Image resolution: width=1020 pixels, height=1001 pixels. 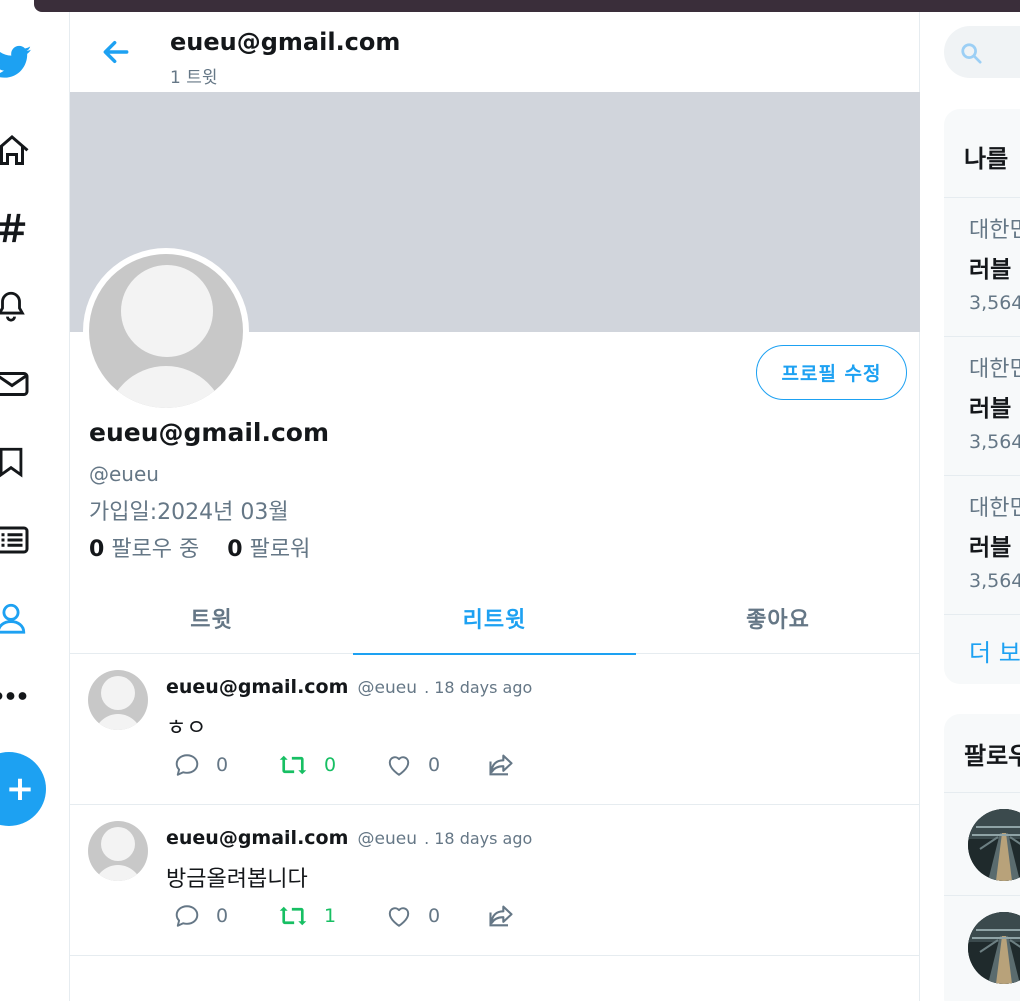 I want to click on who-to-follow-card: 팔로우, so click(x=982, y=857).